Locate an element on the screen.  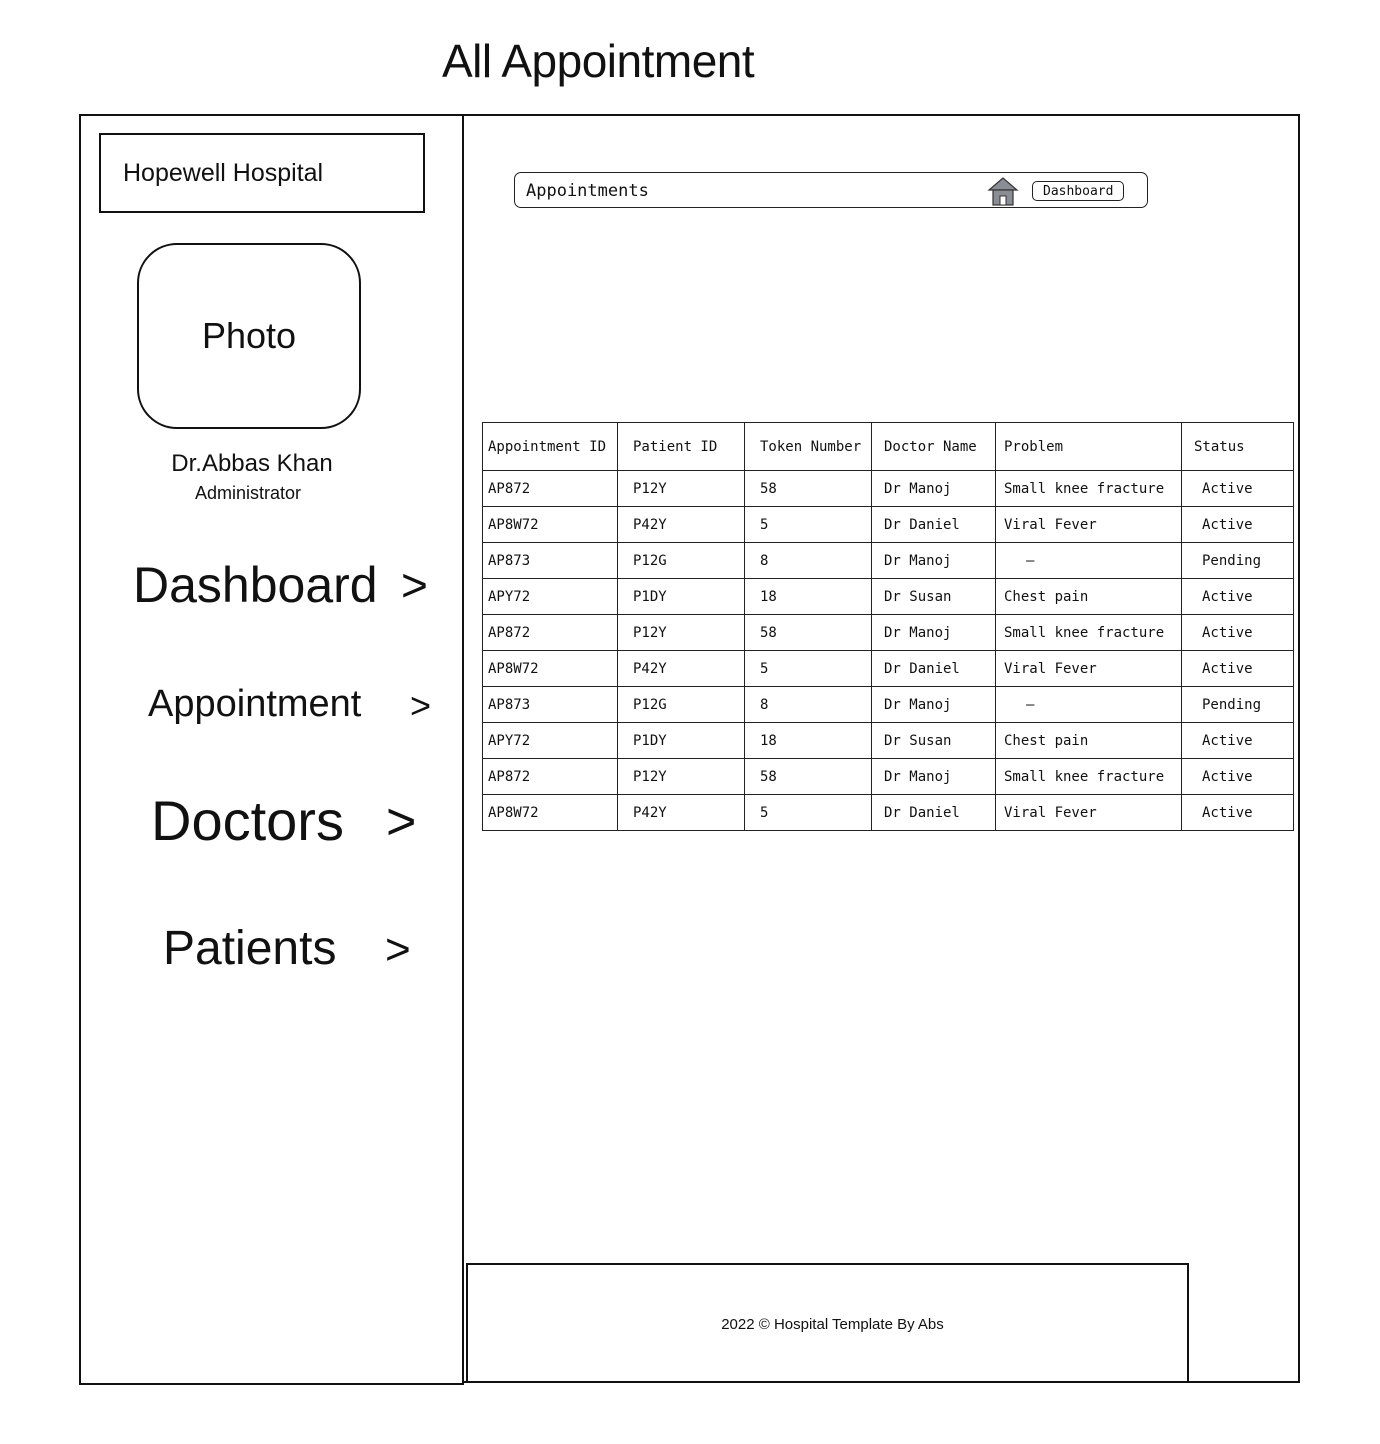
nav-item-patients: Patients > is located at coordinates (302, 948).